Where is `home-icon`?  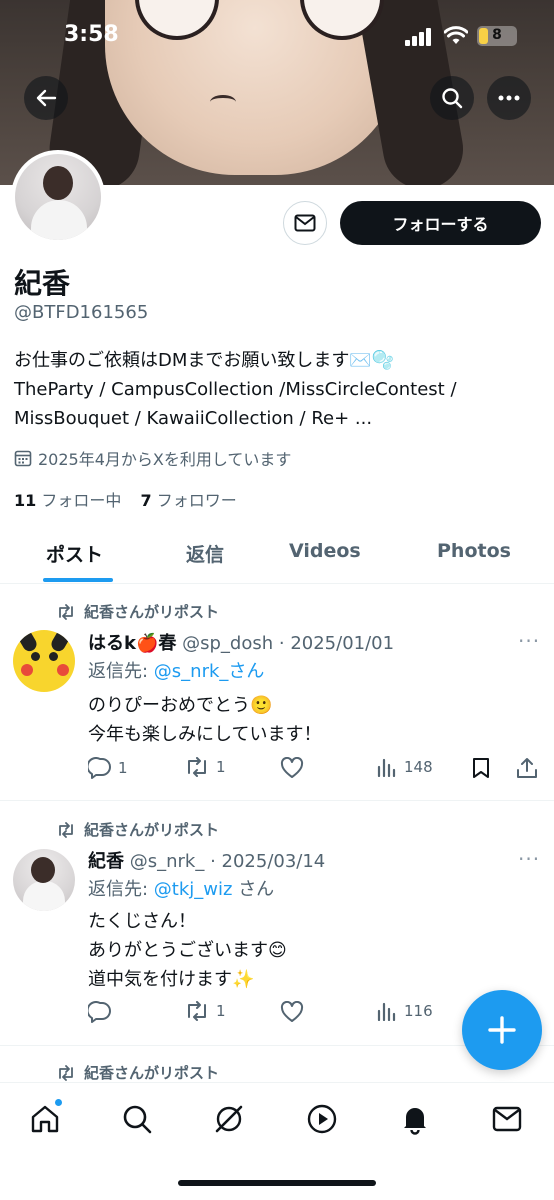
home-icon is located at coordinates (45, 1119).